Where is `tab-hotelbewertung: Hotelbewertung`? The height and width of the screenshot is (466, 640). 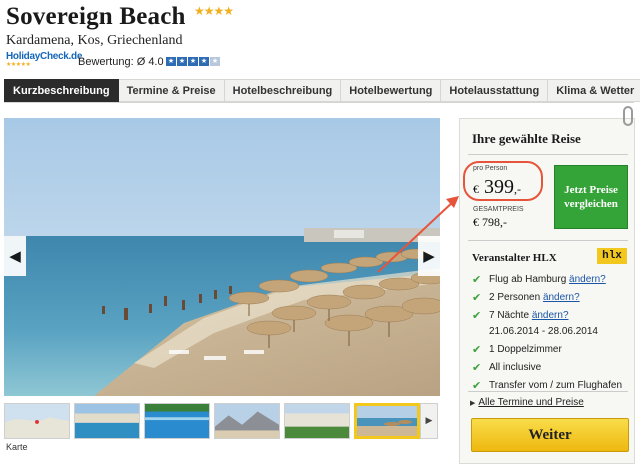
tab-hotelbewertung: Hotelbewertung is located at coordinates (391, 90).